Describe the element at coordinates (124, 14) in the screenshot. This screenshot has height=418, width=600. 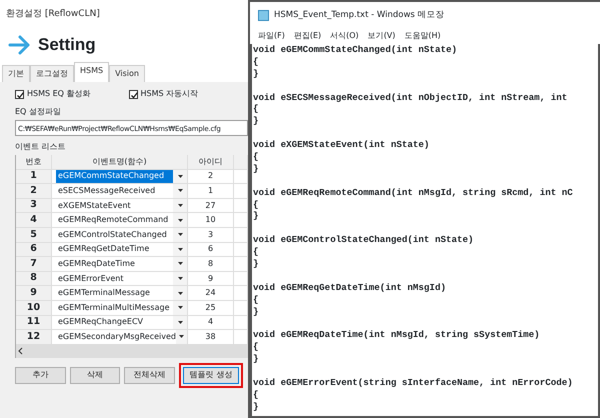
I see `window-title: 환경설정 [ReflowCLN]` at that location.